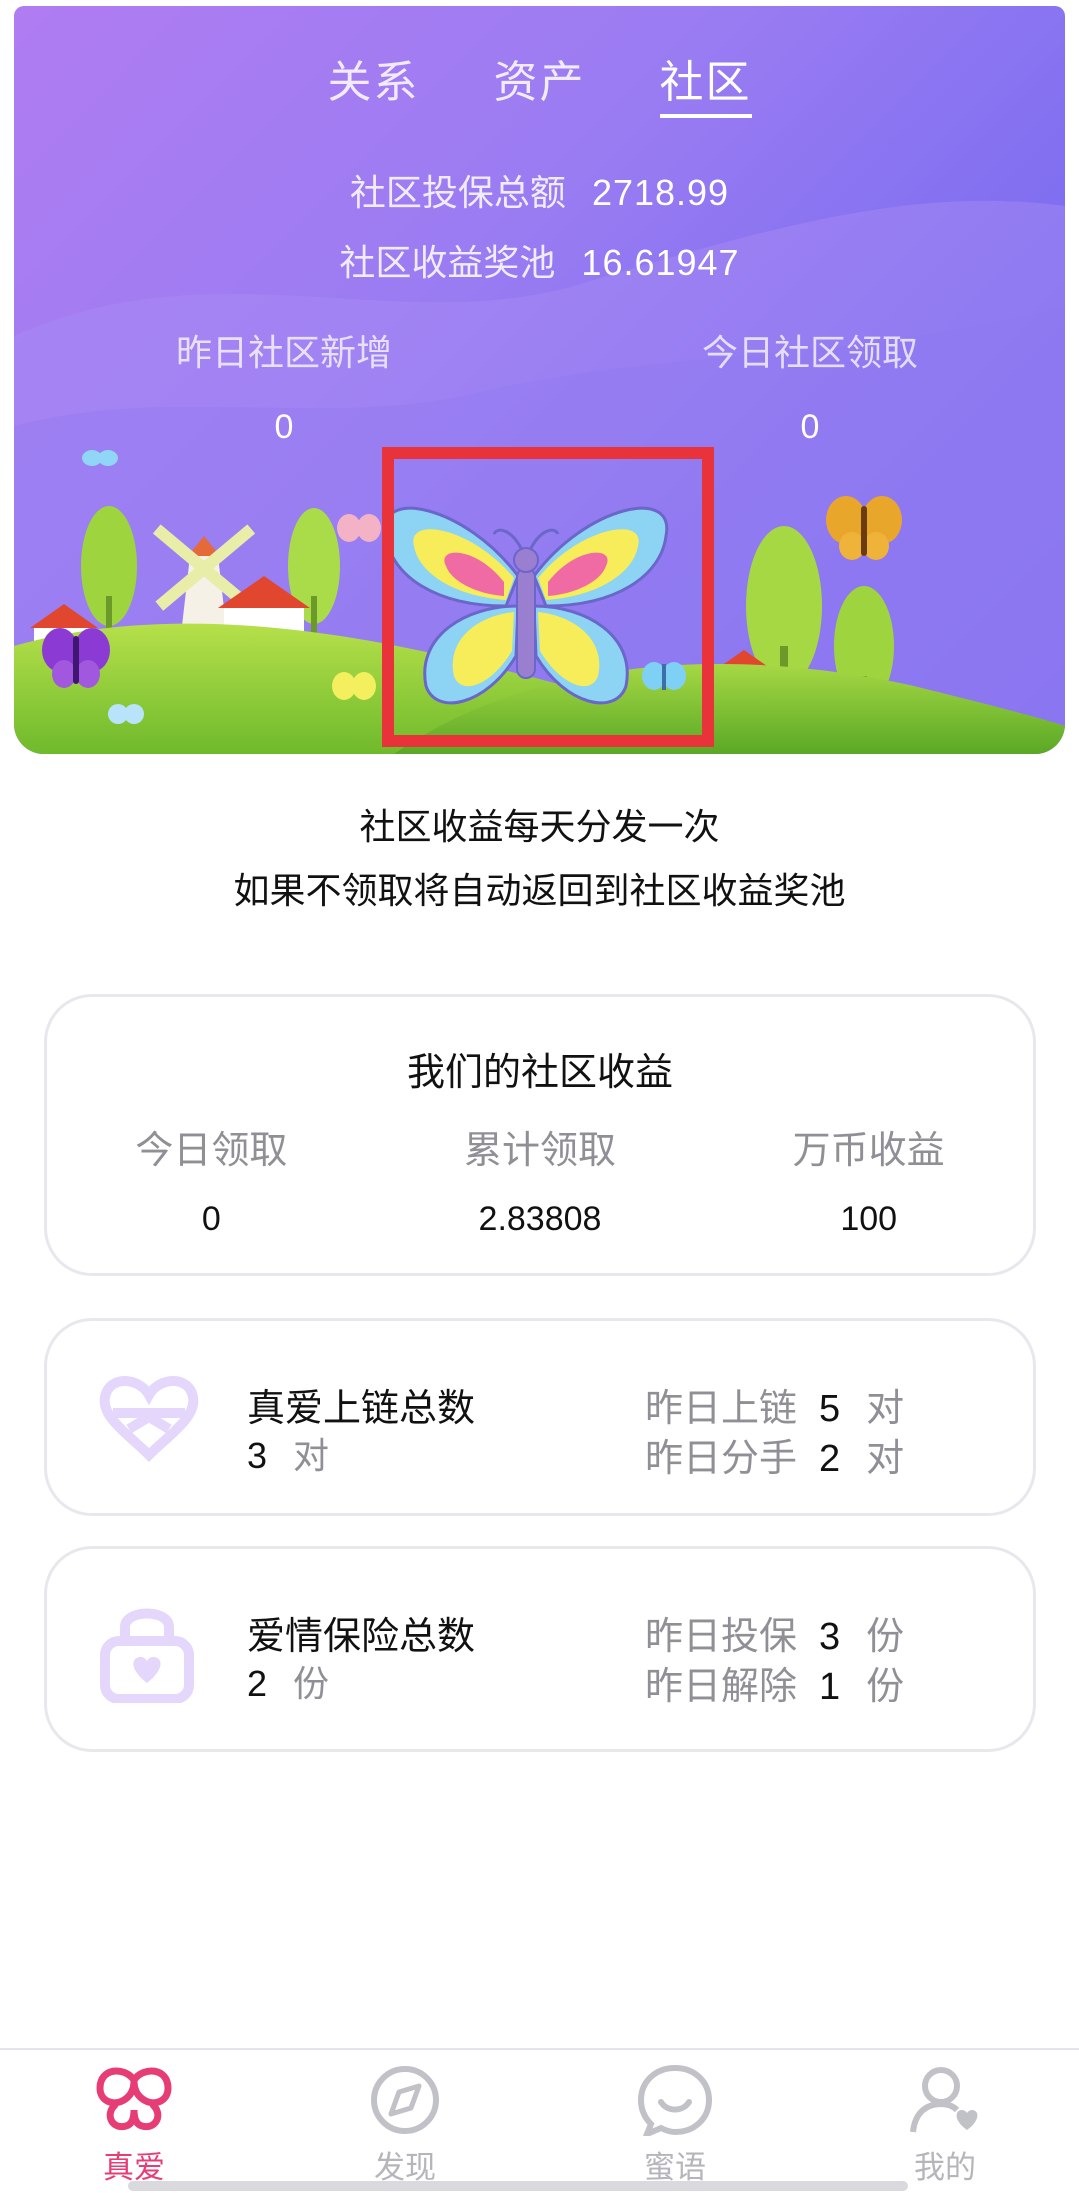  What do you see at coordinates (539, 891) in the screenshot?
I see `notice-line-2: 如果不领取将自动返回到社区收益奖池` at bounding box center [539, 891].